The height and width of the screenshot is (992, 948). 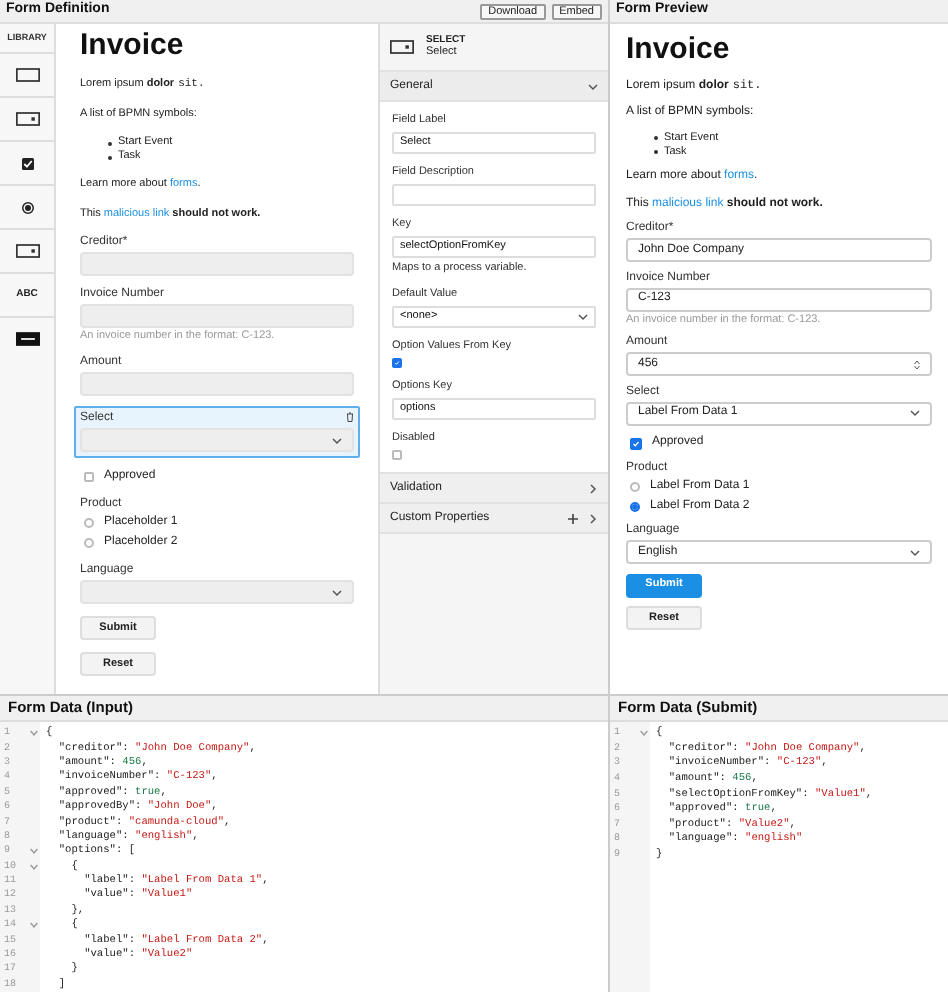 I want to click on number-field-icon, so click(x=27, y=251).